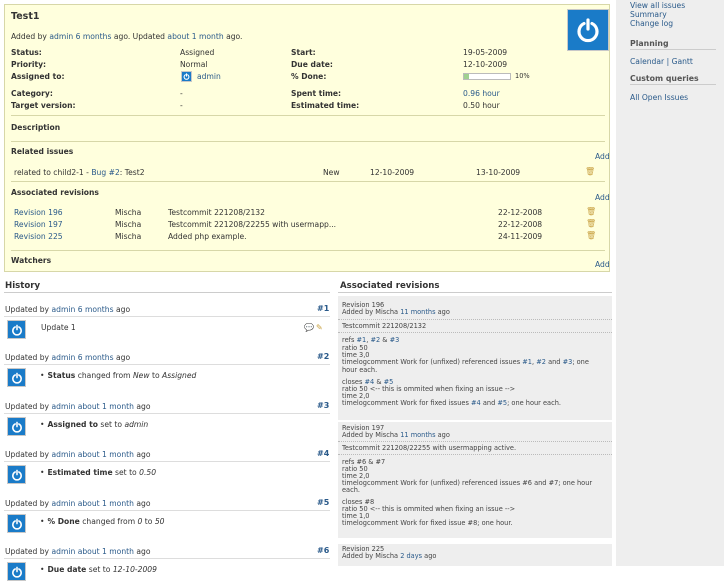 The height and width of the screenshot is (581, 724). Describe the element at coordinates (481, 93) in the screenshot. I see `spent-value: 0.96 hour` at that location.